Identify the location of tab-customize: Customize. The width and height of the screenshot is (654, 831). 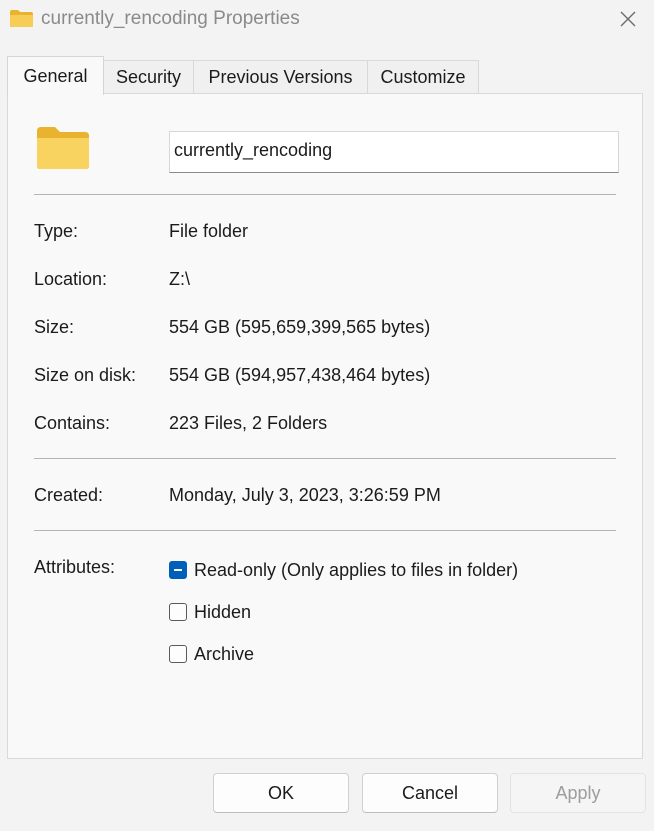
(423, 77).